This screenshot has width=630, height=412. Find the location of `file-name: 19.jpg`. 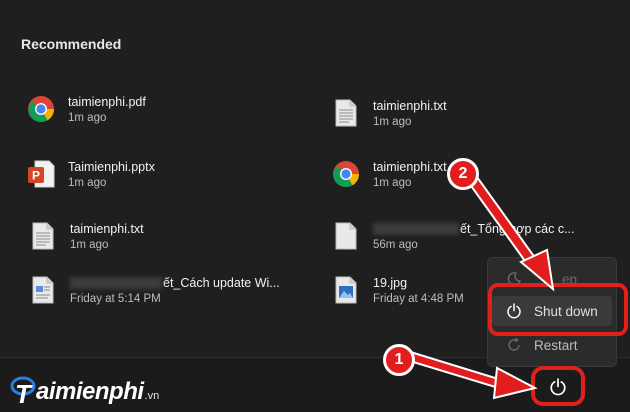

file-name: 19.jpg is located at coordinates (390, 282).